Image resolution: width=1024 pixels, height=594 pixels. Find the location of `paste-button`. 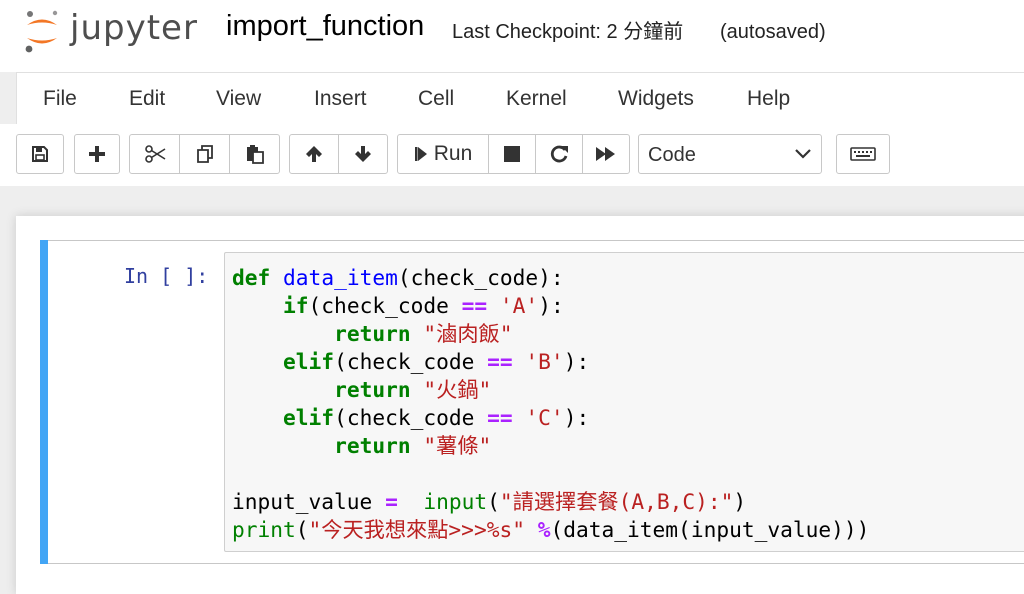

paste-button is located at coordinates (254, 154).